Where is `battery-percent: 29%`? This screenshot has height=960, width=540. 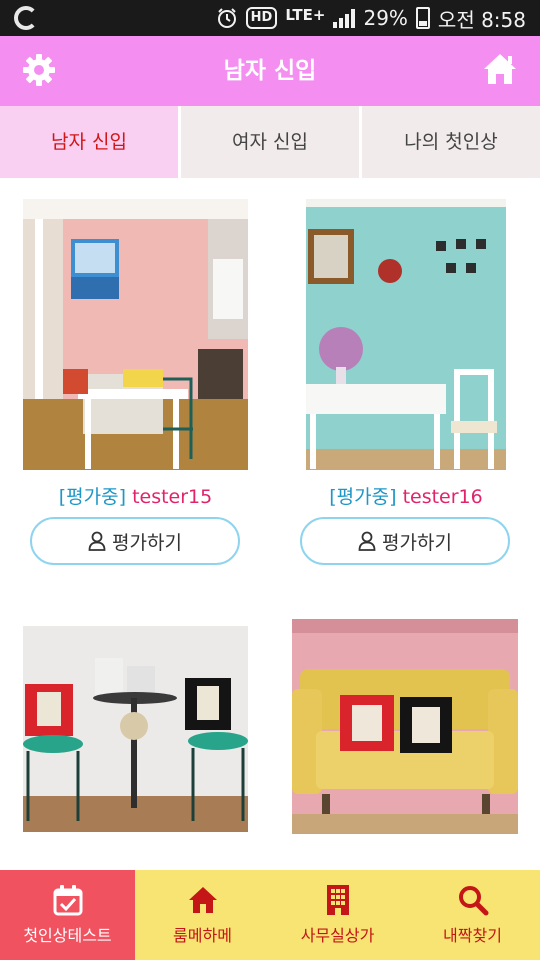 battery-percent: 29% is located at coordinates (385, 18).